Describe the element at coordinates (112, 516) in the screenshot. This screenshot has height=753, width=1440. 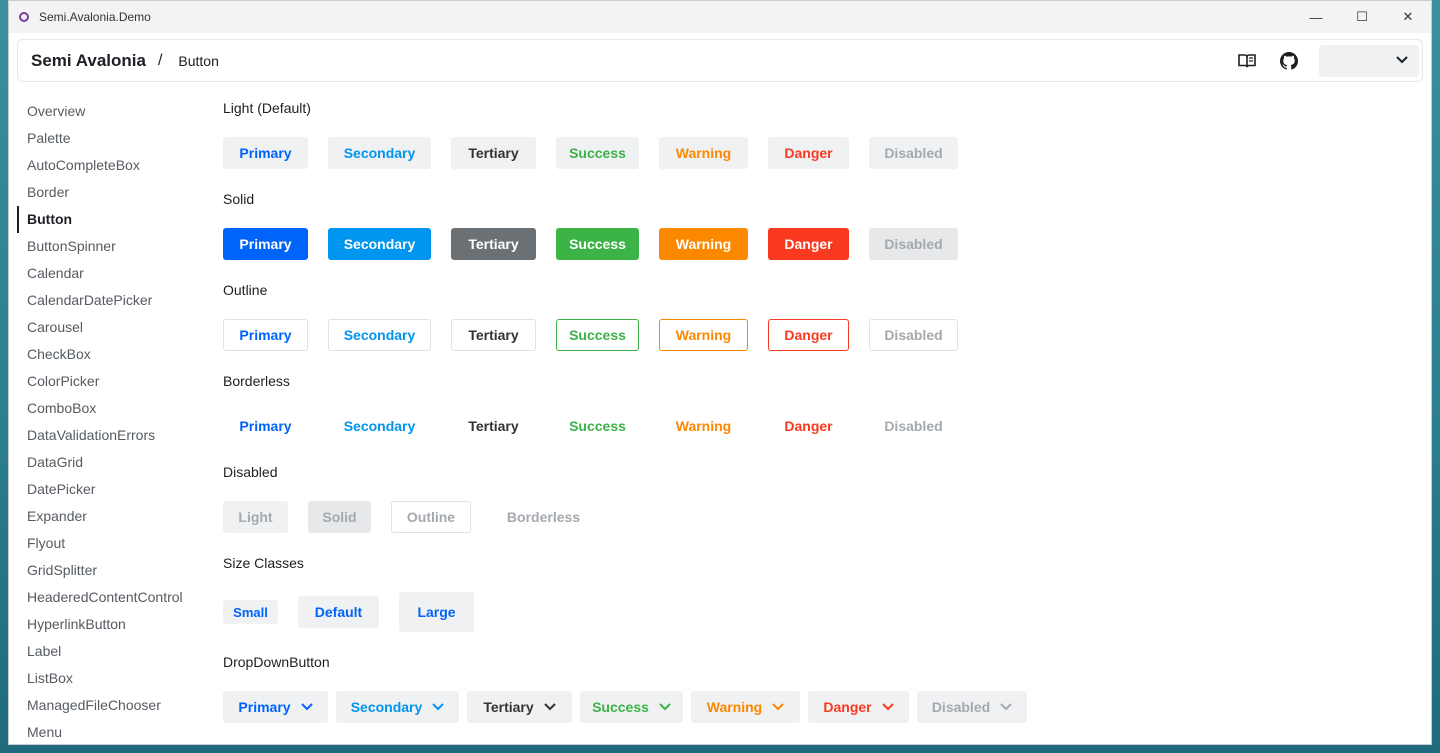
I see `sidebar-item-expander: Expander` at that location.